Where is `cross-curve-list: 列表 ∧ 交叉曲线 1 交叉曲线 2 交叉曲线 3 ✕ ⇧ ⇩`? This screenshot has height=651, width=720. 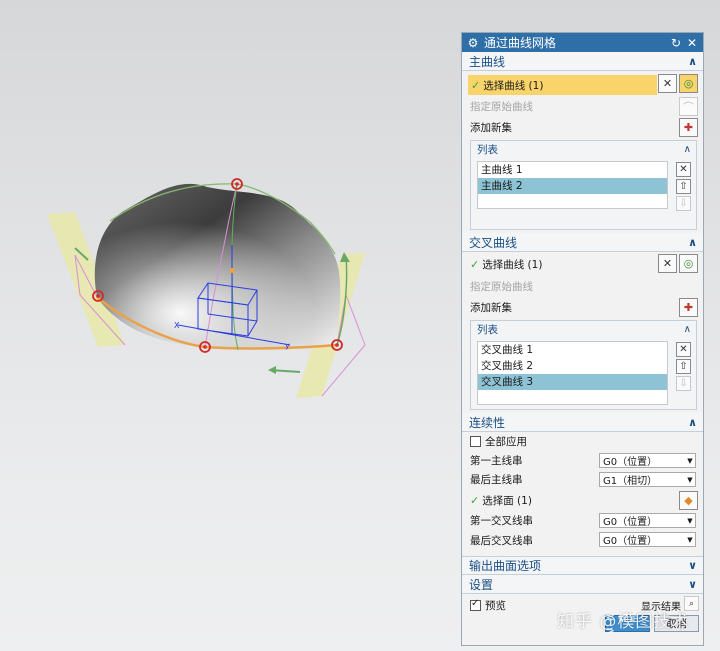
cross-curve-list: 列表 ∧ 交叉曲线 1 交叉曲线 2 交叉曲线 3 ✕ ⇧ ⇩ is located at coordinates (583, 365).